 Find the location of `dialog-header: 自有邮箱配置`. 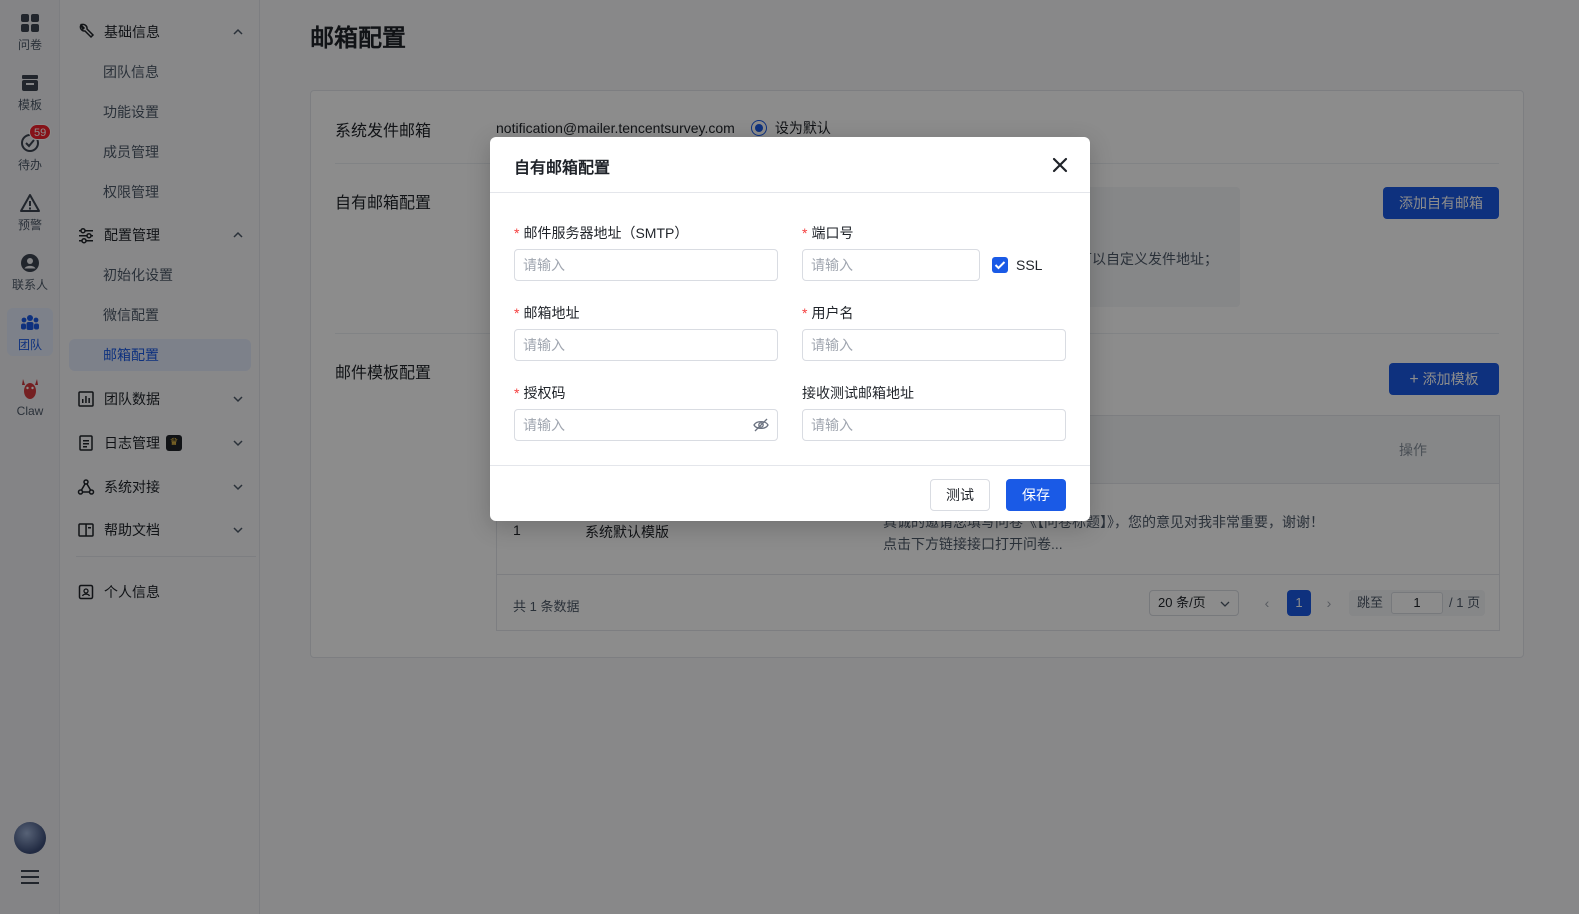

dialog-header: 自有邮箱配置 is located at coordinates (790, 165).